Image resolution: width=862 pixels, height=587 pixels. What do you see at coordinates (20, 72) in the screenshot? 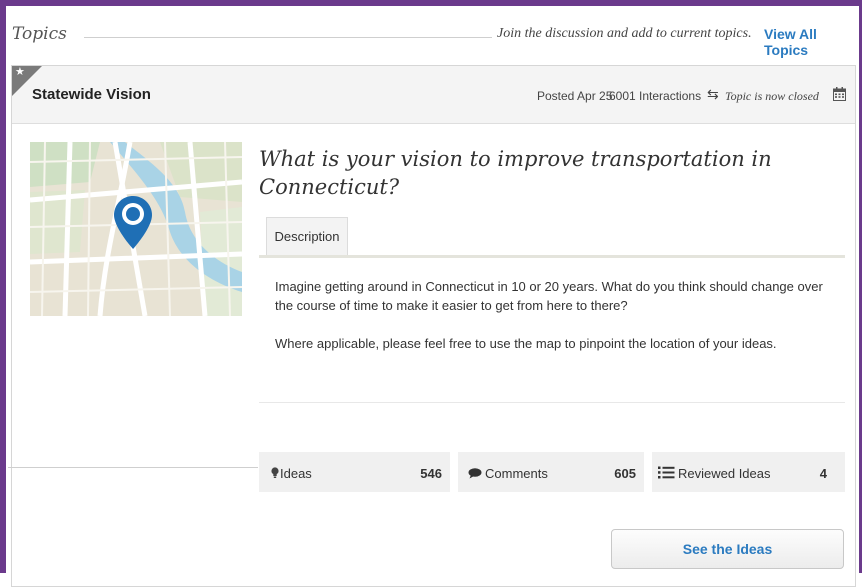
I see `star-icon: ★` at bounding box center [20, 72].